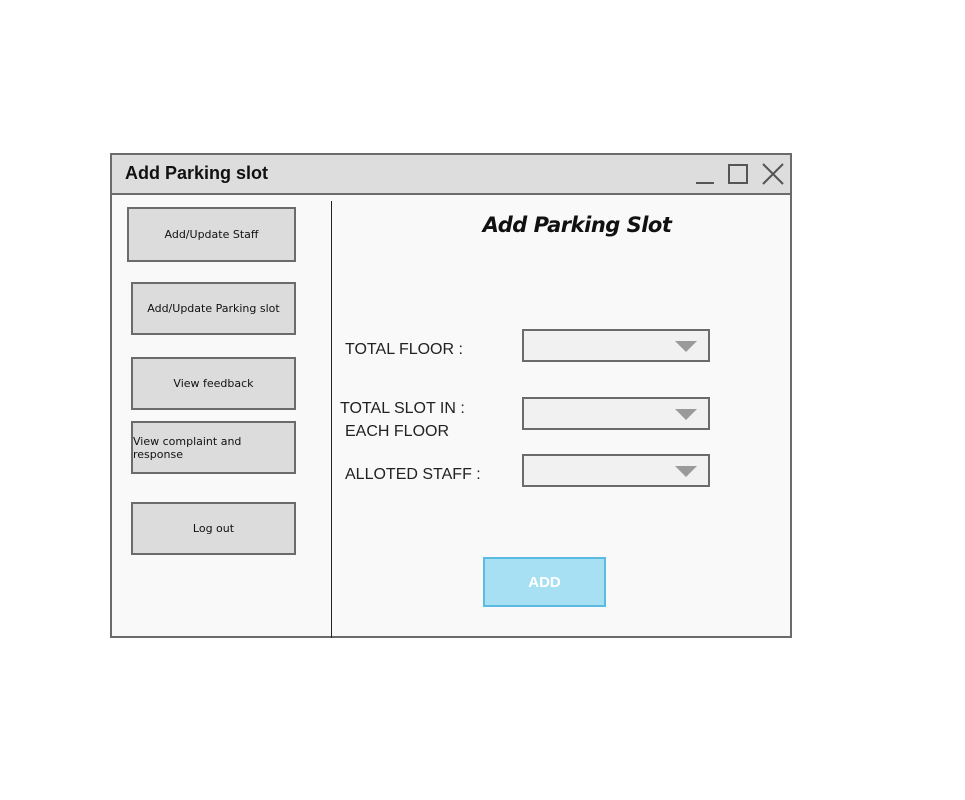 The width and height of the screenshot is (965, 800). Describe the element at coordinates (616, 470) in the screenshot. I see `alloted-staff-select` at that location.